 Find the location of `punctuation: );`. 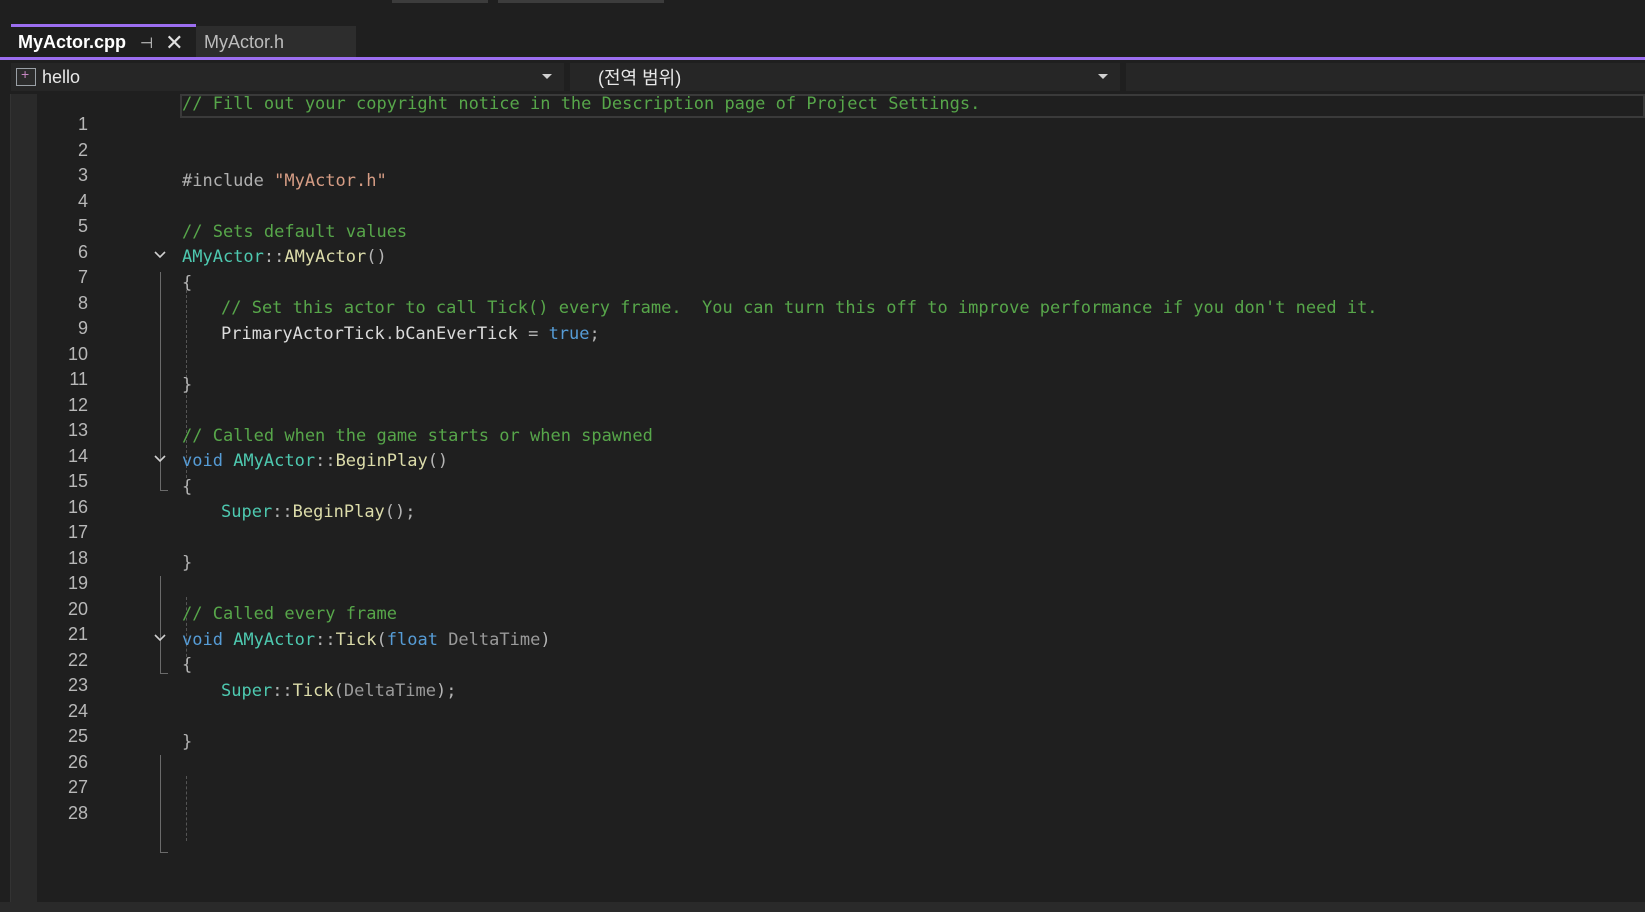

punctuation: ); is located at coordinates (446, 690).